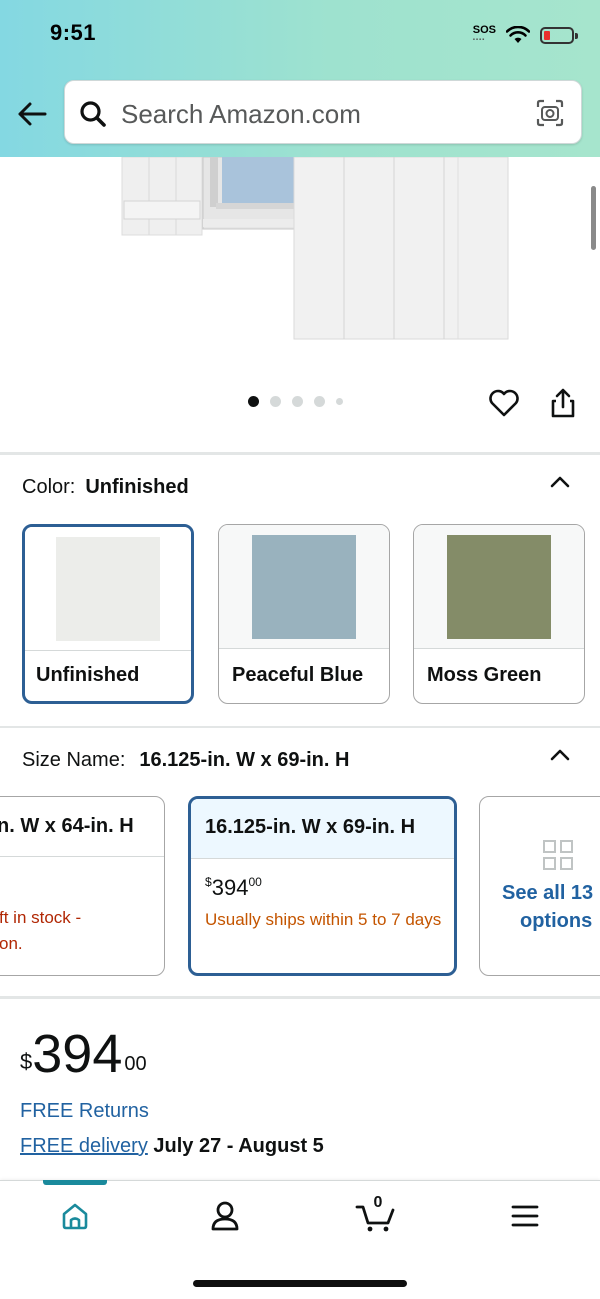  What do you see at coordinates (84, 1111) in the screenshot?
I see `free-returns-link: FREE Returns` at bounding box center [84, 1111].